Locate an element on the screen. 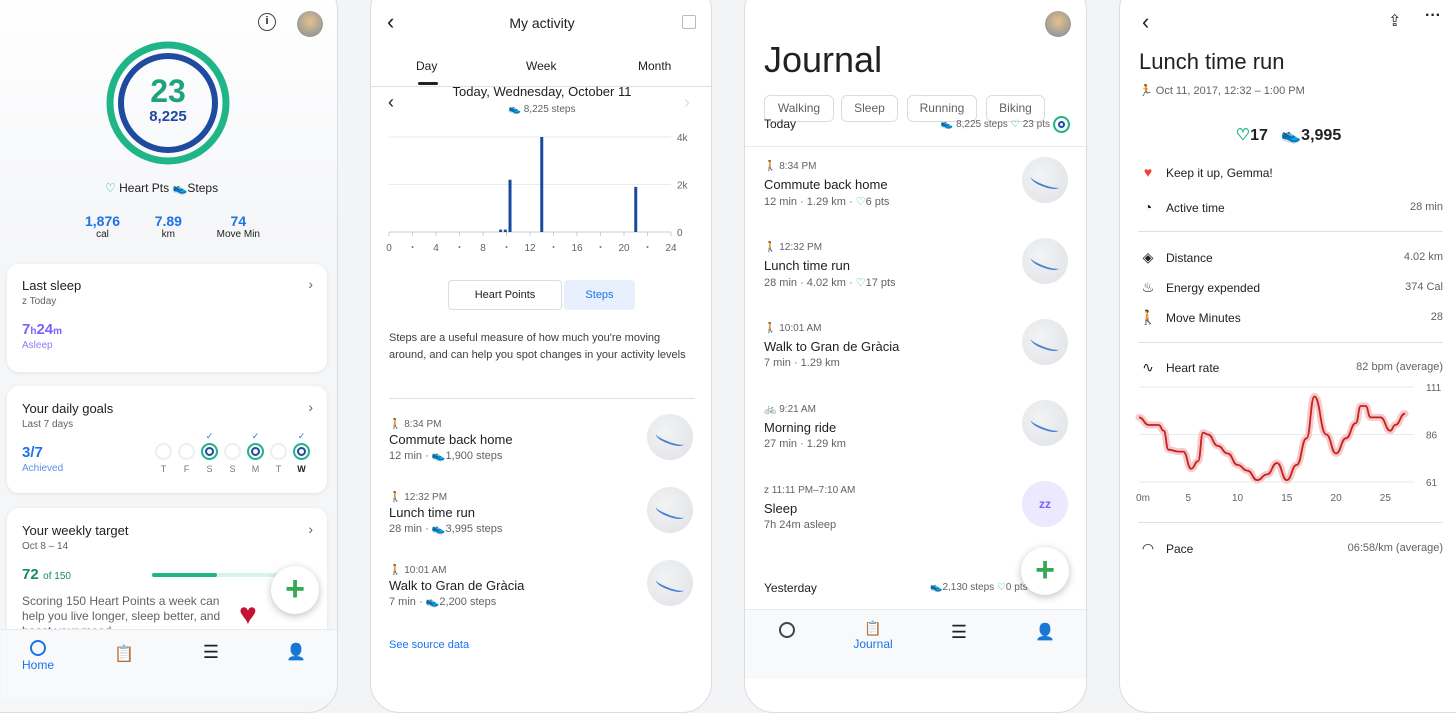 This screenshot has height=713, width=1456. item-pts: 6 pts is located at coordinates (877, 202).